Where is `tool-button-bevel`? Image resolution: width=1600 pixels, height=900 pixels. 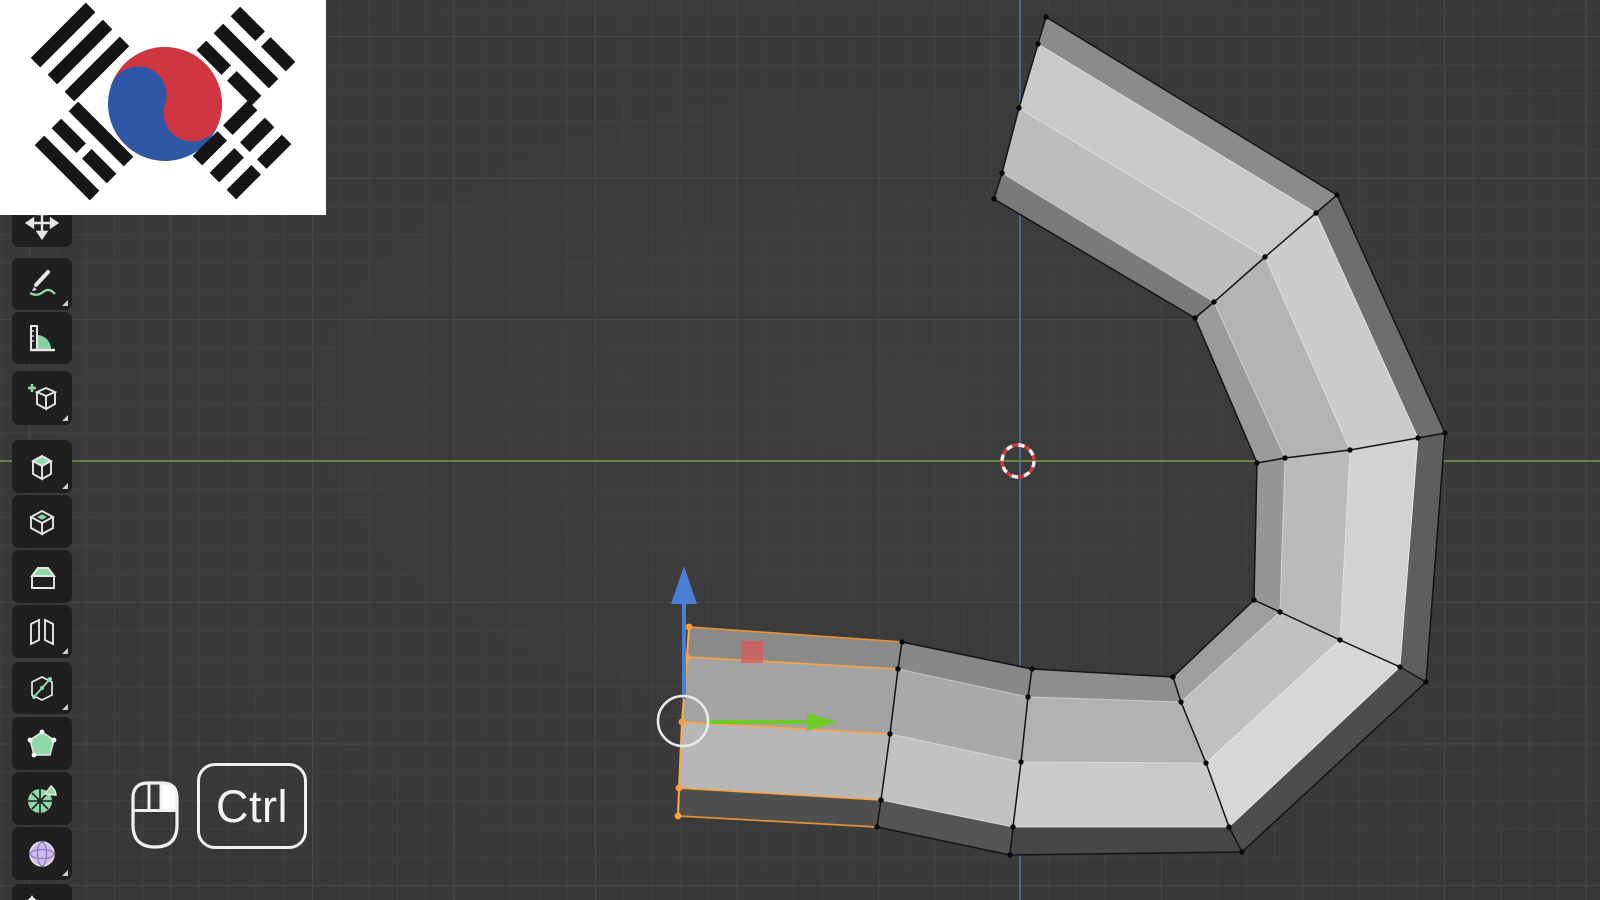 tool-button-bevel is located at coordinates (42, 576).